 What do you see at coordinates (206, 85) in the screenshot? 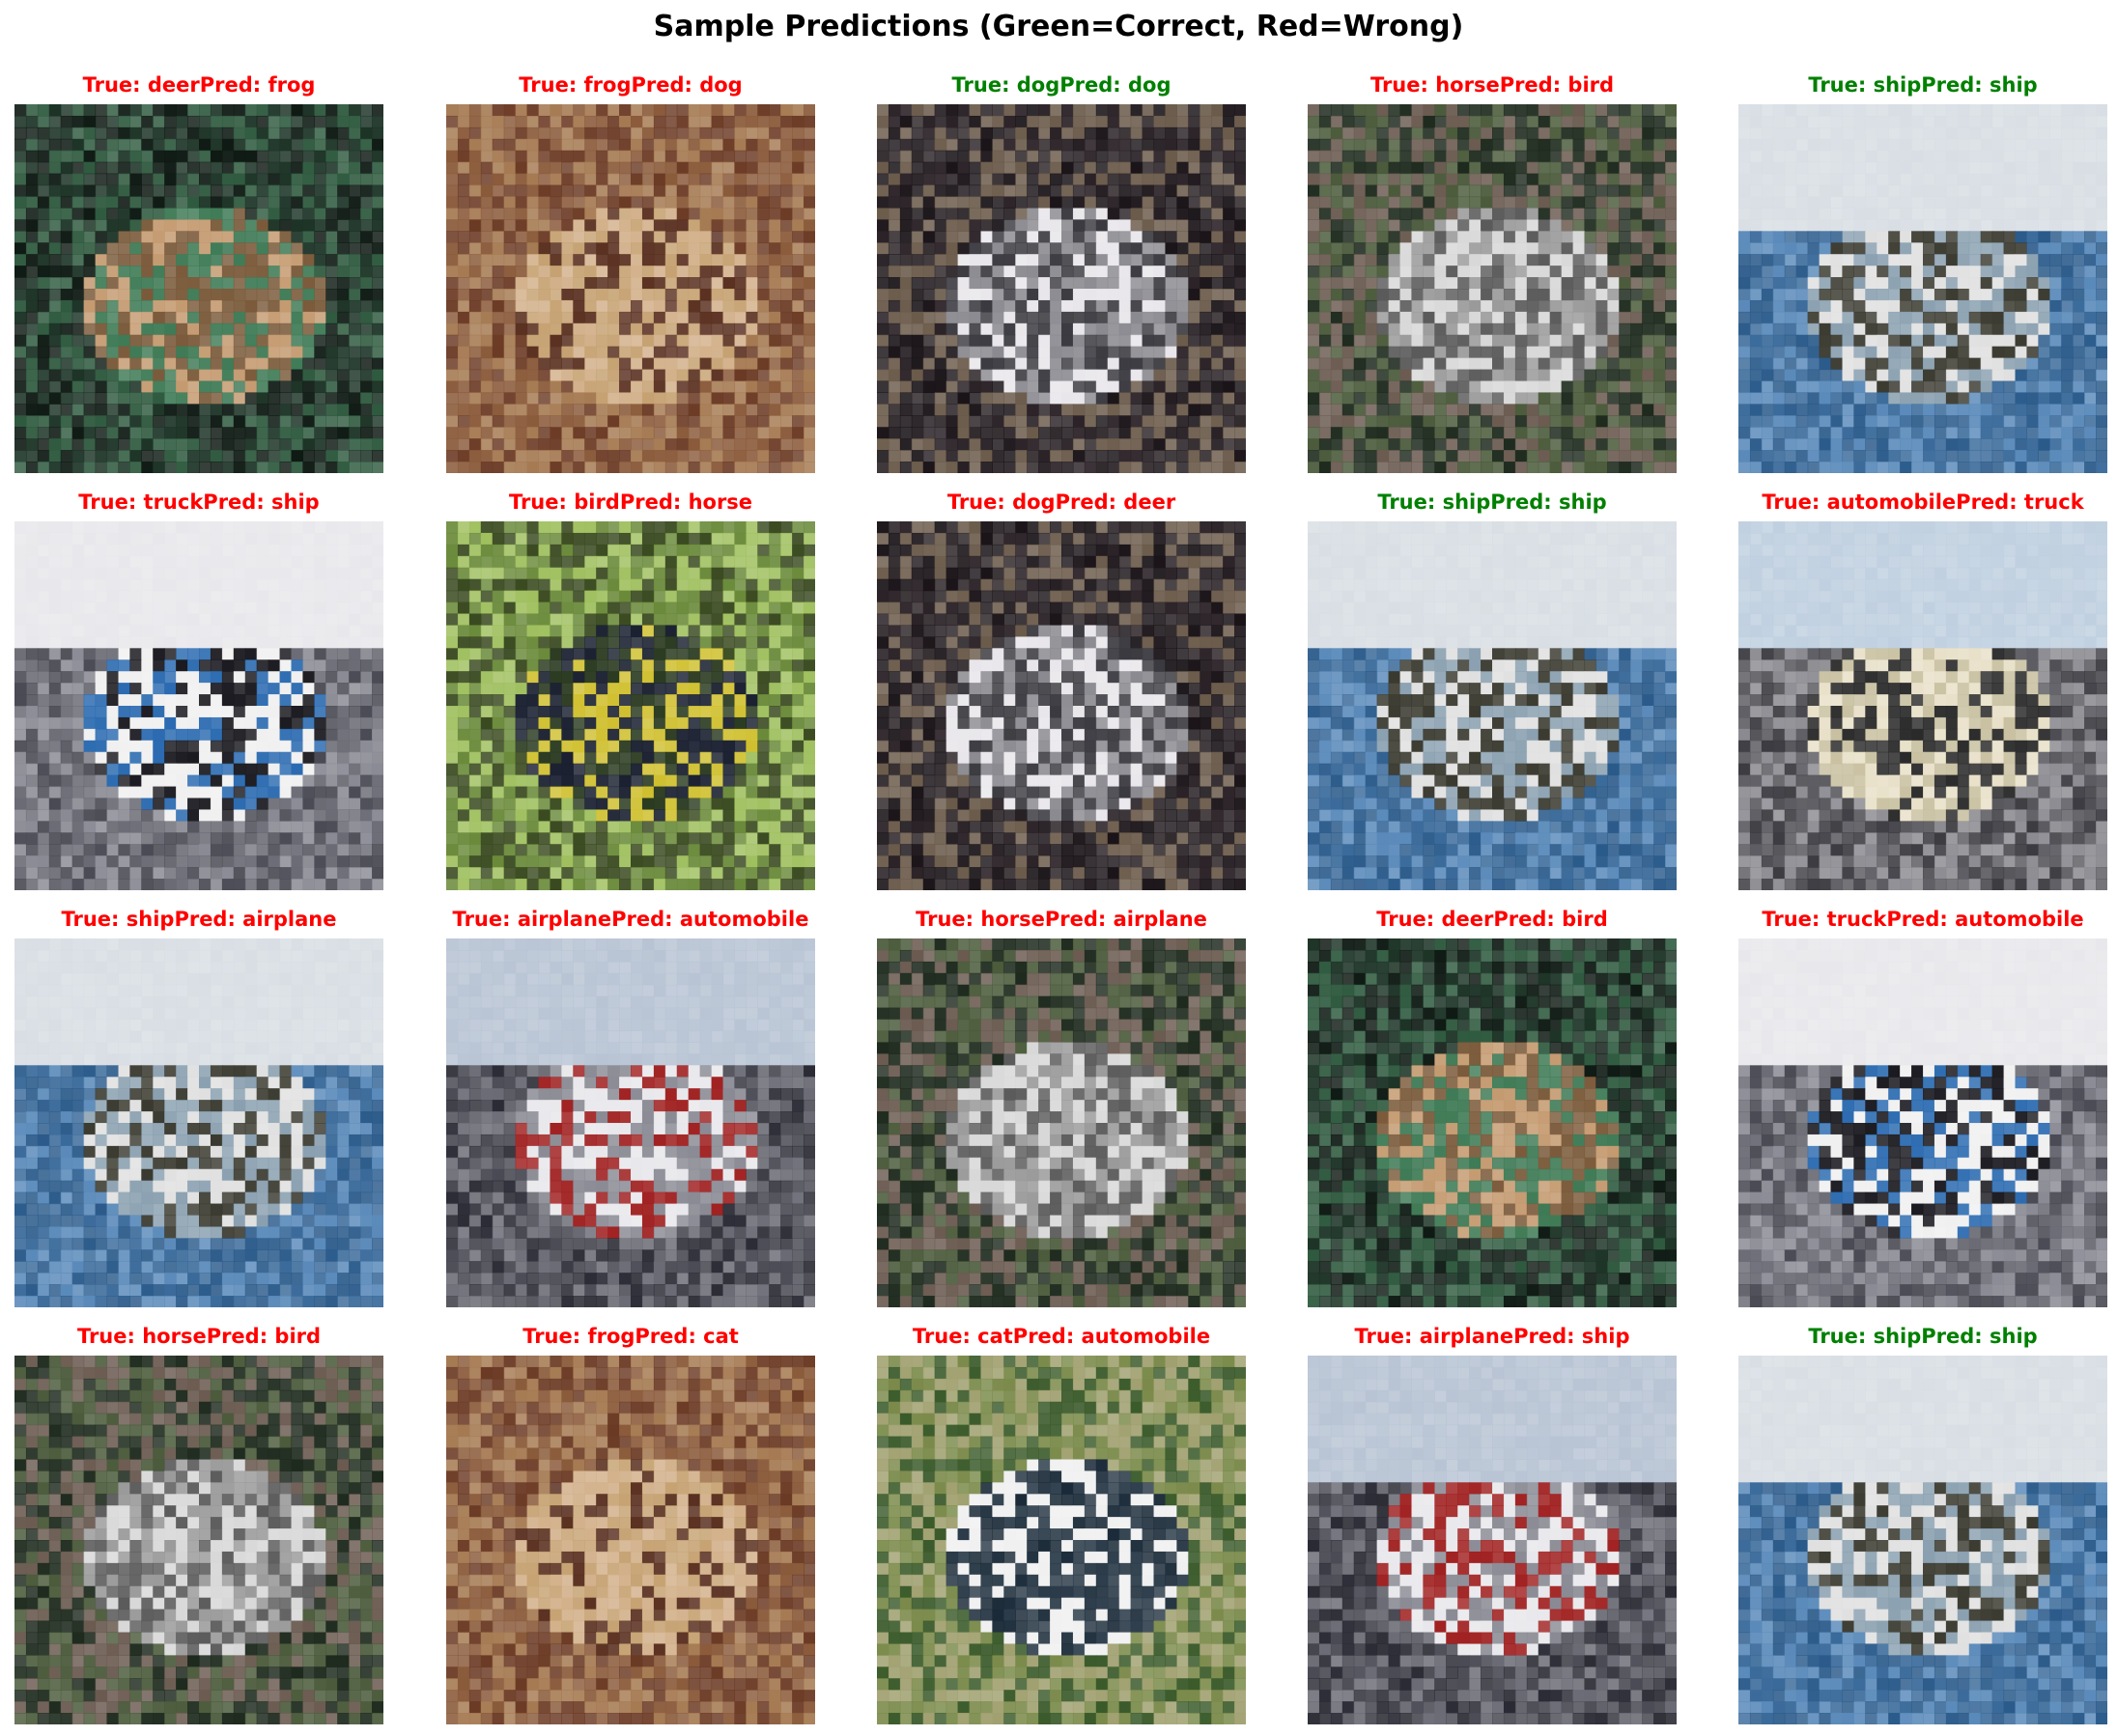
I see `prediction-label: True: deerPred: frog` at bounding box center [206, 85].